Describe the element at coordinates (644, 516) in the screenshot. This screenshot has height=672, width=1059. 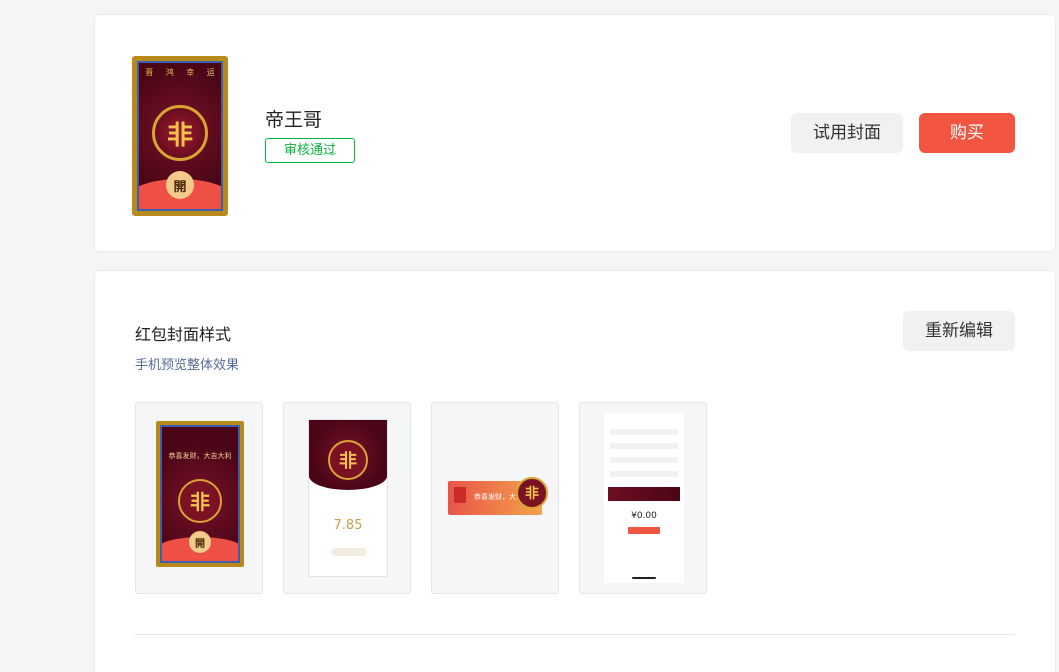
I see `pay-amount: ¥0.00` at that location.